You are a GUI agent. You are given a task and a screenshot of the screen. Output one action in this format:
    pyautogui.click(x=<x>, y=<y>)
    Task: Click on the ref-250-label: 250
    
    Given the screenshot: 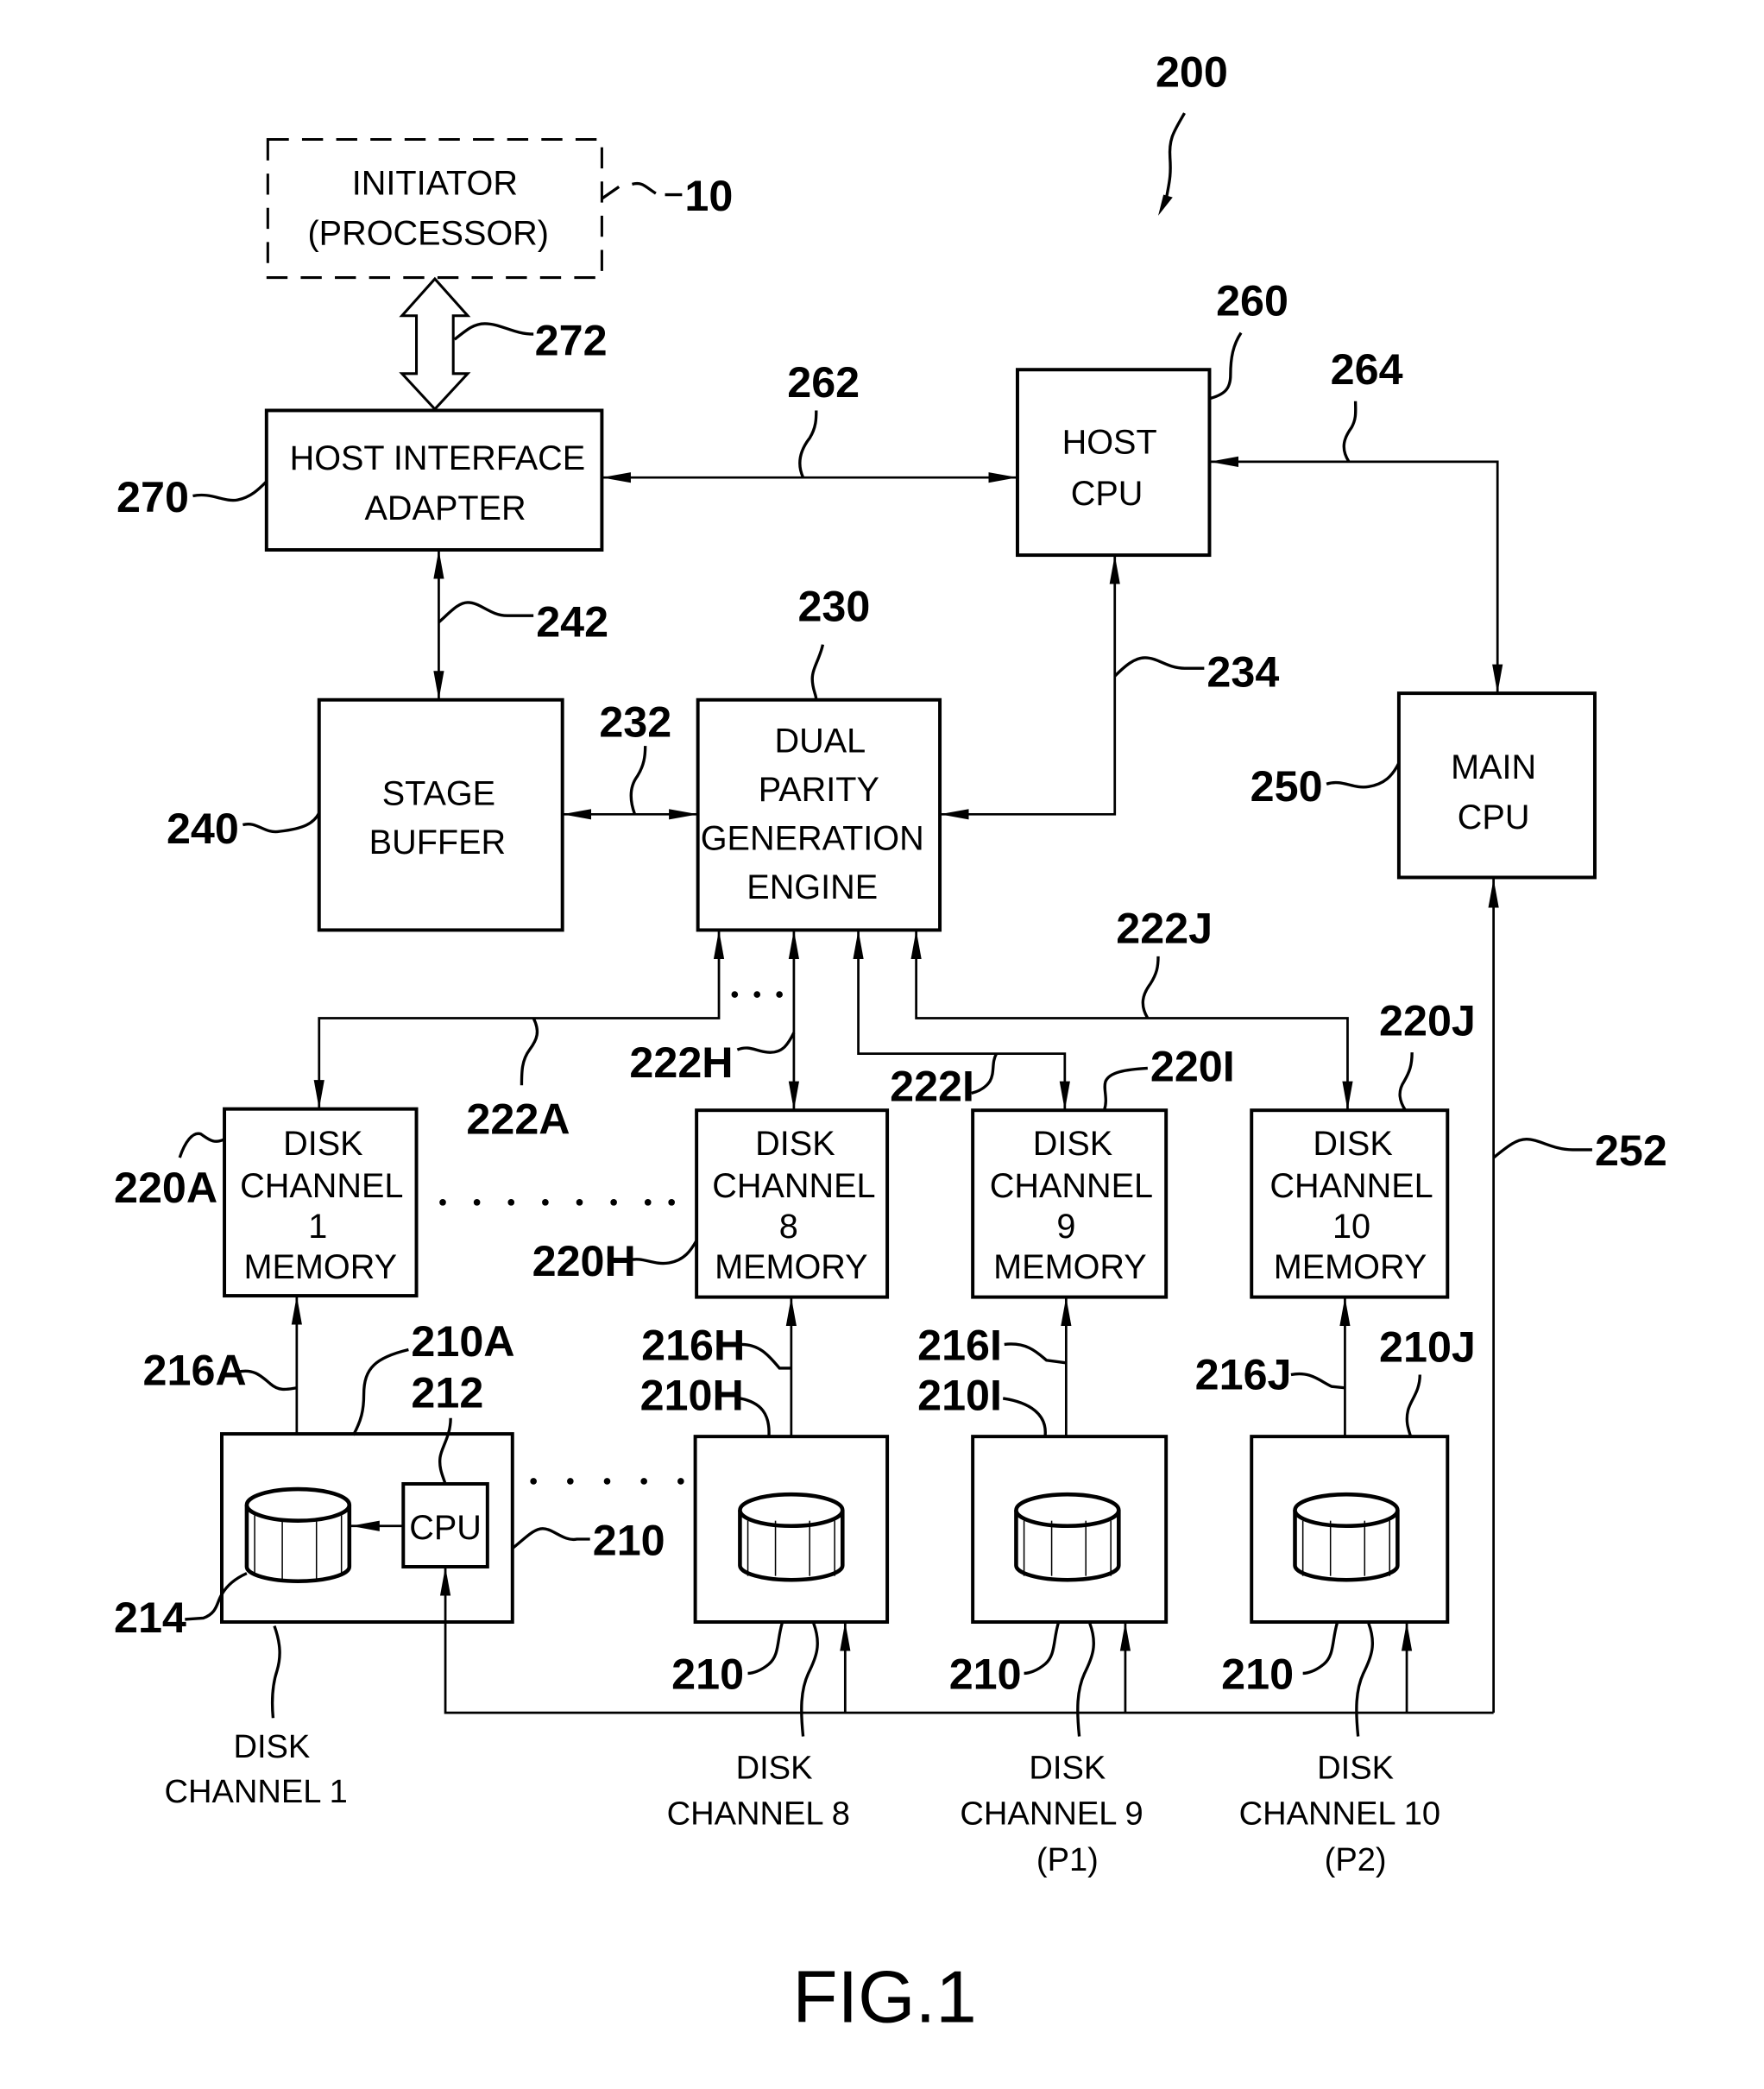 What is the action you would take?
    pyautogui.click(x=1287, y=786)
    